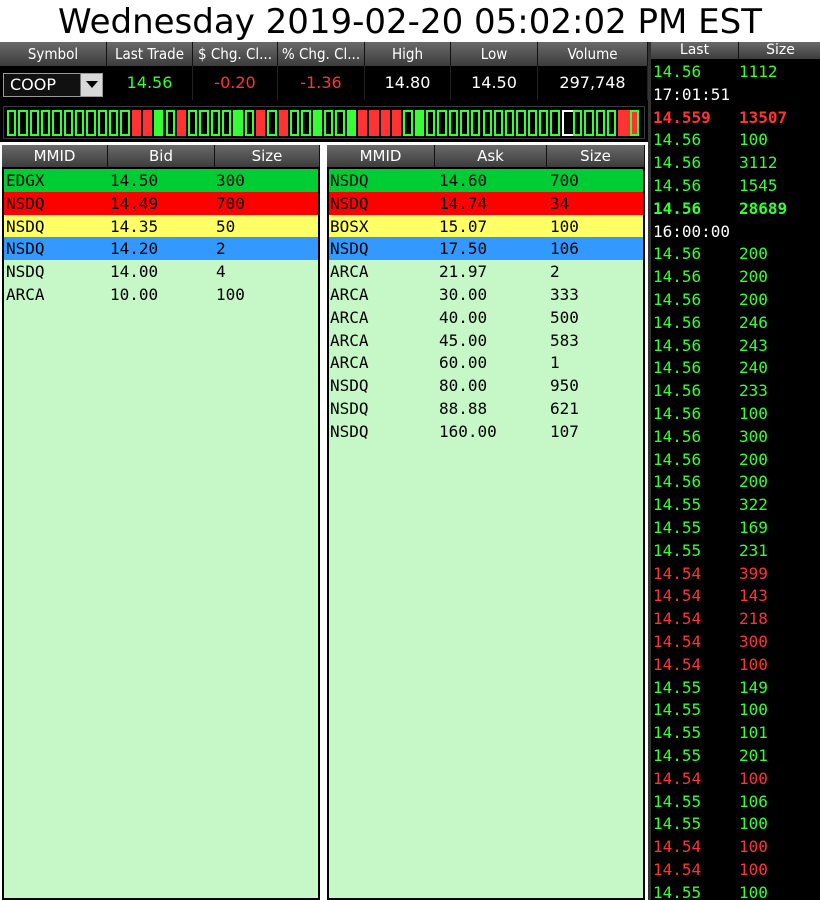  I want to click on bid-row: NSDQ 14.20 2, so click(161, 249).